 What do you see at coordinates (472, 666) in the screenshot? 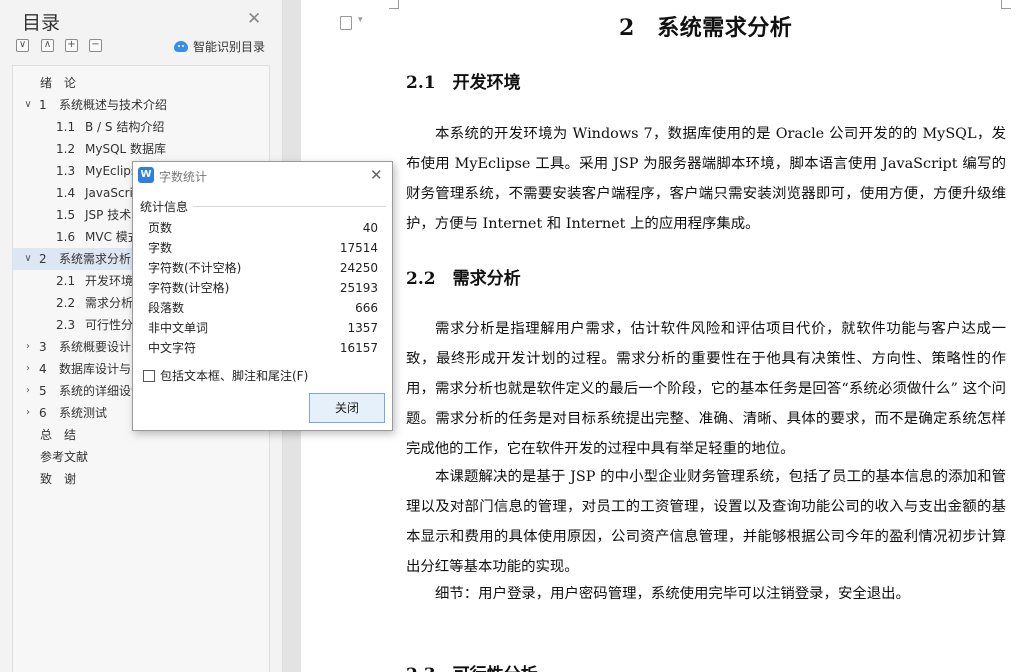
I see `section-heading: 2.3 可行性分析` at bounding box center [472, 666].